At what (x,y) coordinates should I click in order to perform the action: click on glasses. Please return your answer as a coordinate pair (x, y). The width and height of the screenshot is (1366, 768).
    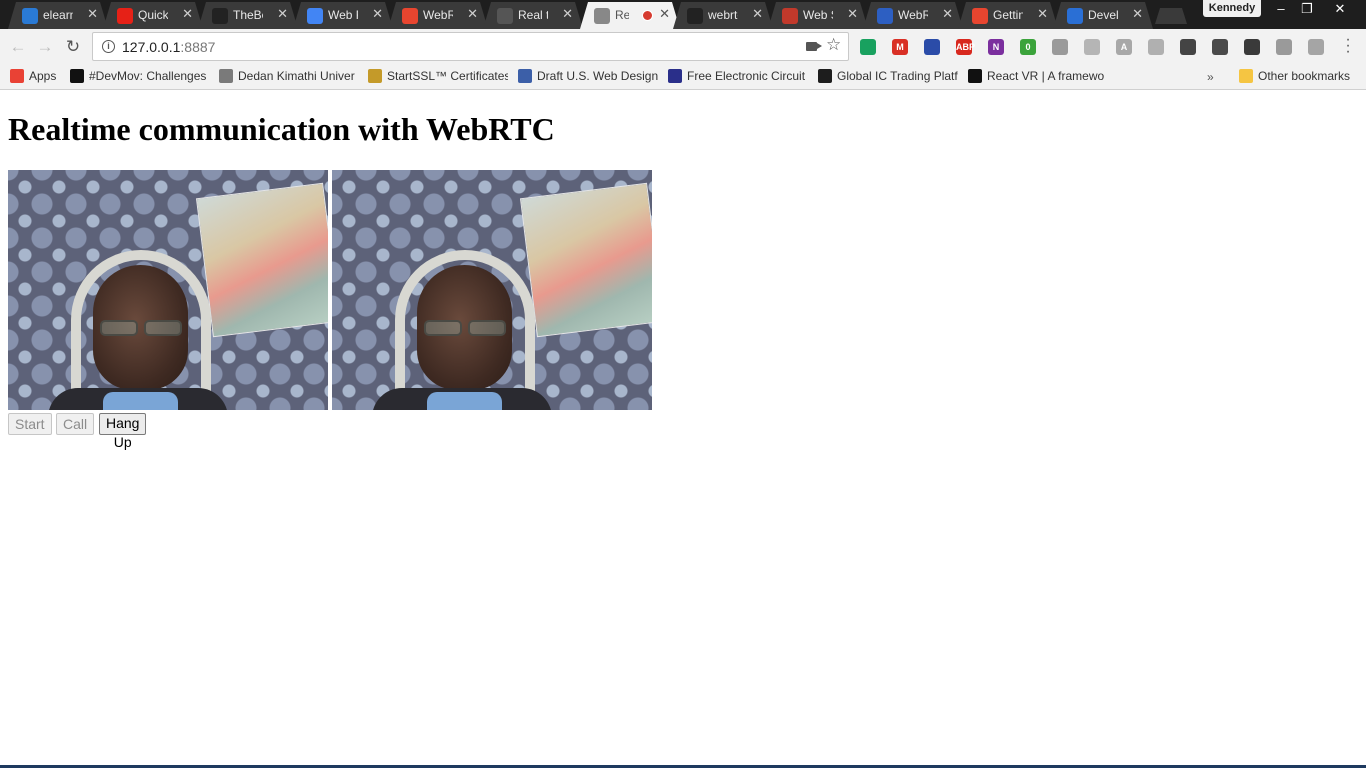
    Looking at the image, I should click on (142, 329).